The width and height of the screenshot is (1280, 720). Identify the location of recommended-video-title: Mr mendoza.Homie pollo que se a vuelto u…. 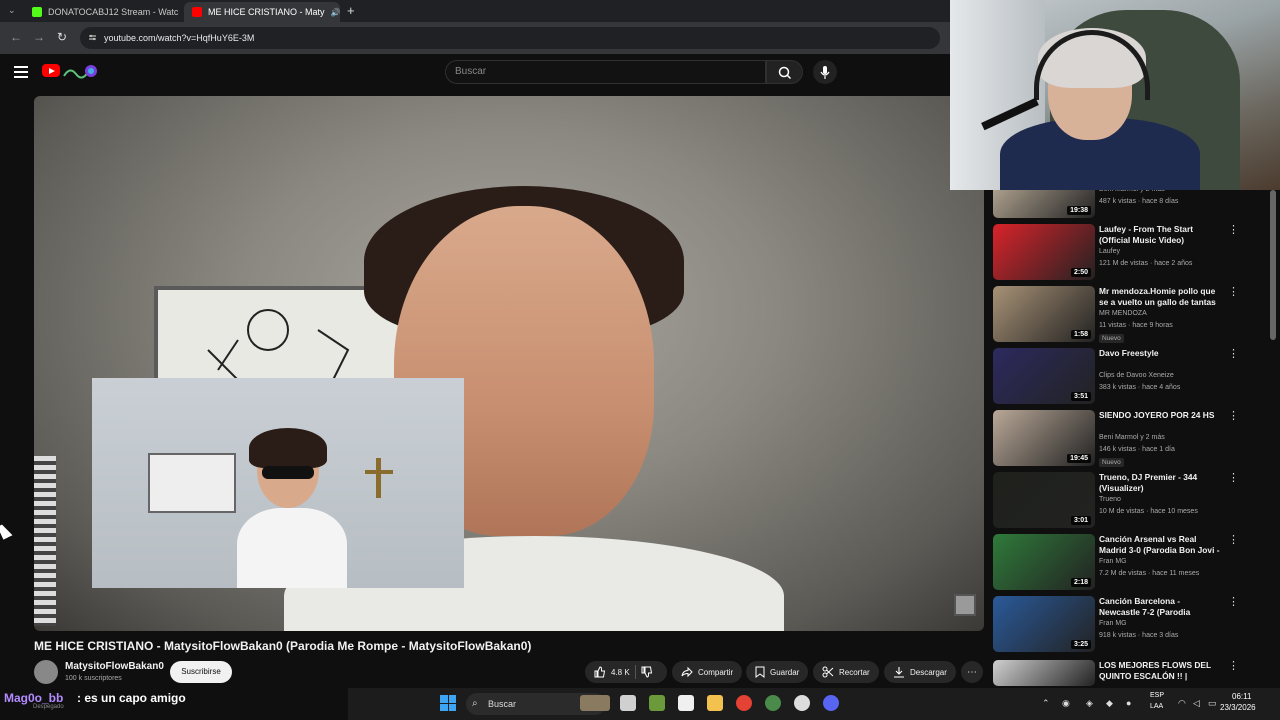
(1160, 297).